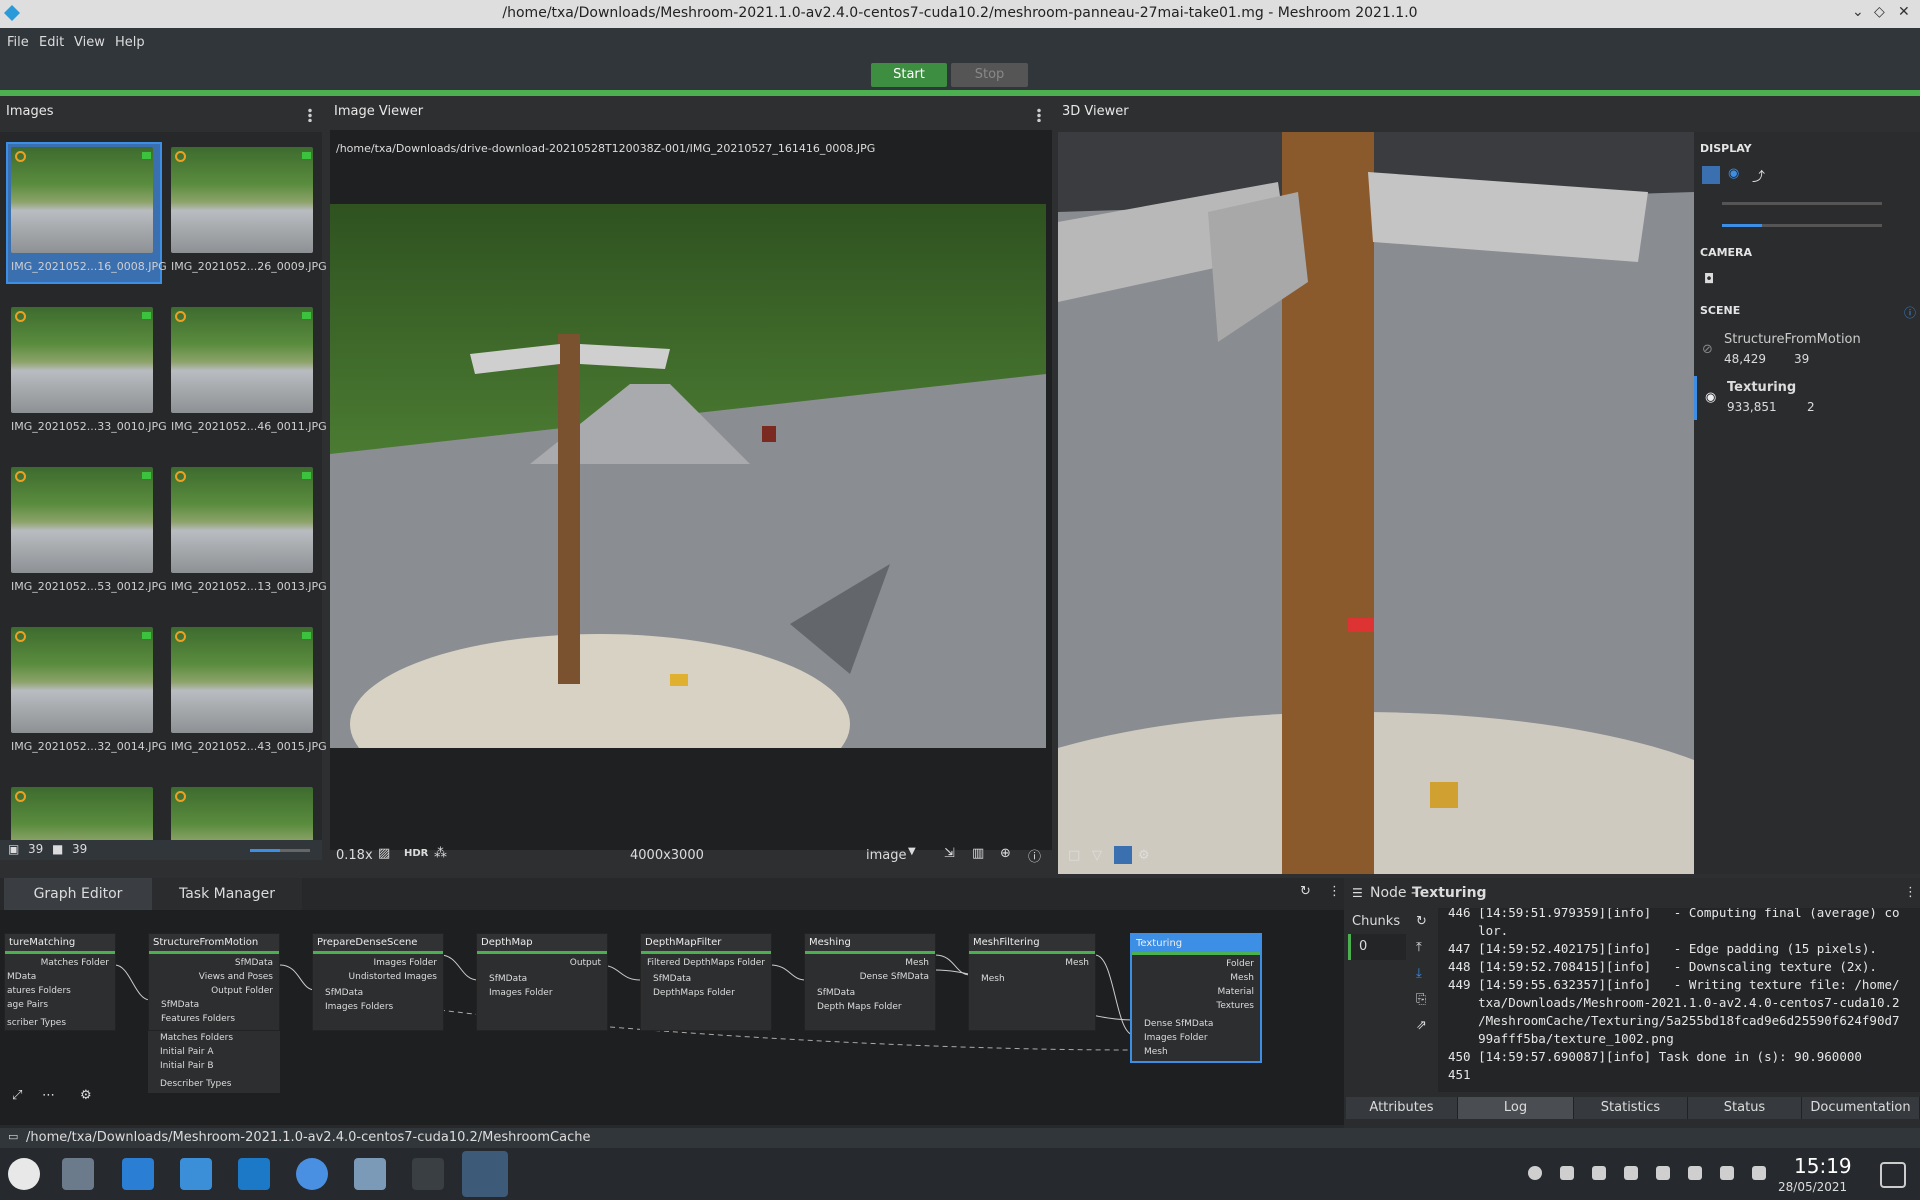 The height and width of the screenshot is (1200, 1920). I want to click on menu-view: View, so click(89, 42).